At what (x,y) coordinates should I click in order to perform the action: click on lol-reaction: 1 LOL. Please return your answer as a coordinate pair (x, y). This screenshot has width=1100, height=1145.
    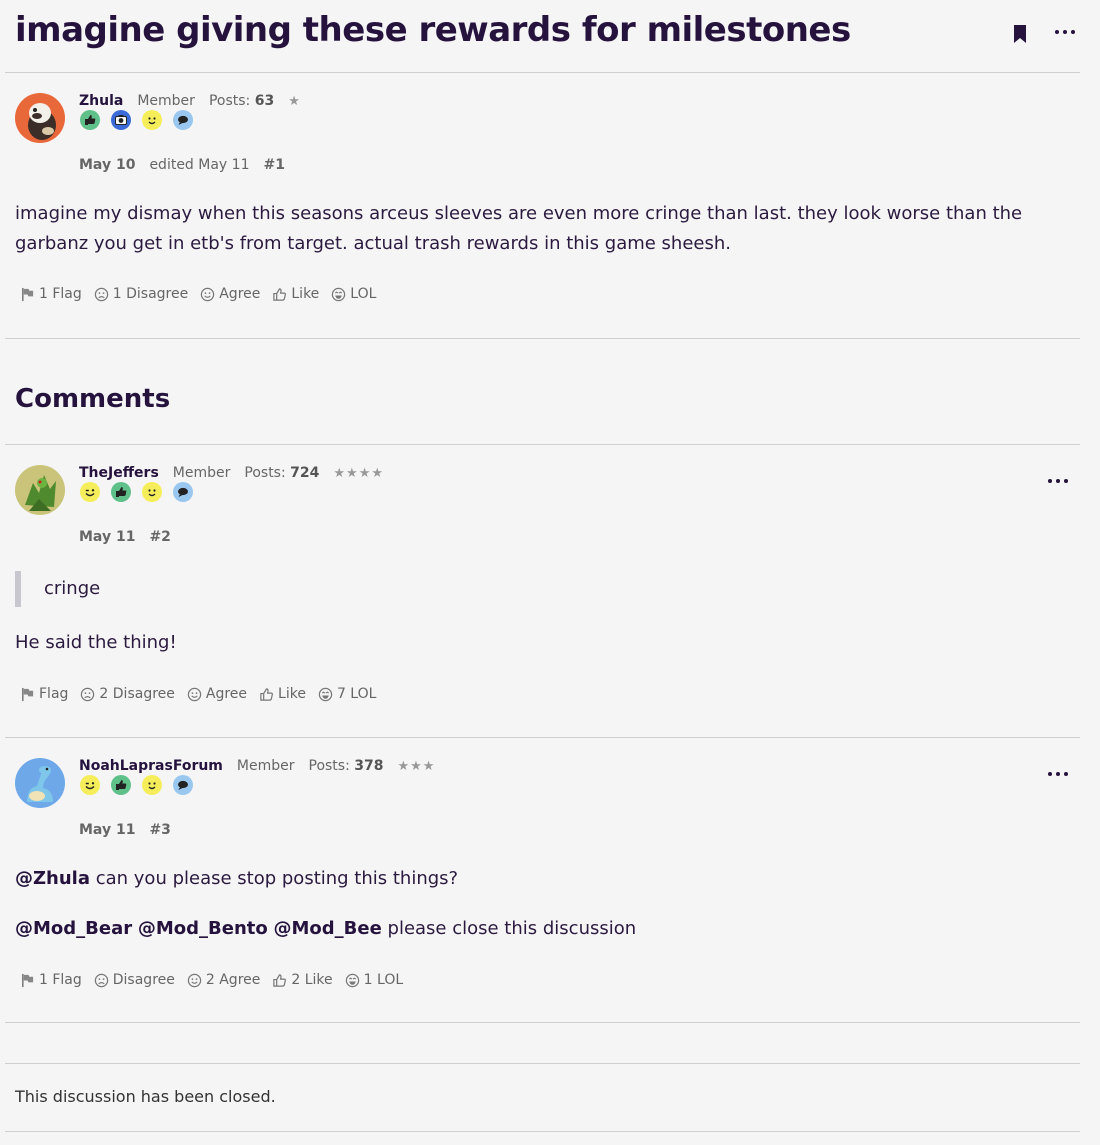
    Looking at the image, I should click on (374, 980).